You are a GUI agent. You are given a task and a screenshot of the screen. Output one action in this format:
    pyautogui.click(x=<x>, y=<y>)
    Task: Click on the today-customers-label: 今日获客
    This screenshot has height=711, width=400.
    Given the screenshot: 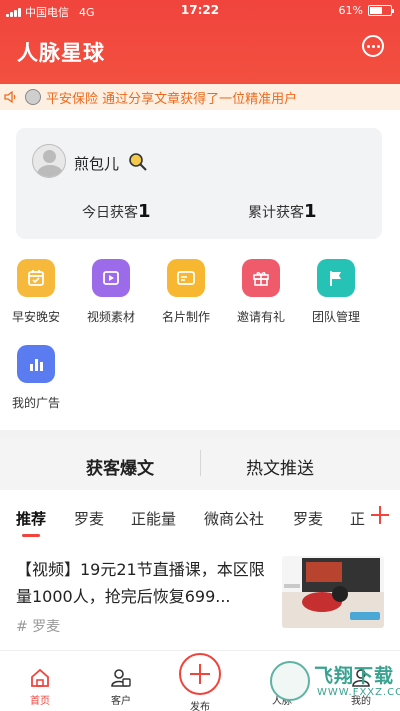 What is the action you would take?
    pyautogui.click(x=110, y=213)
    